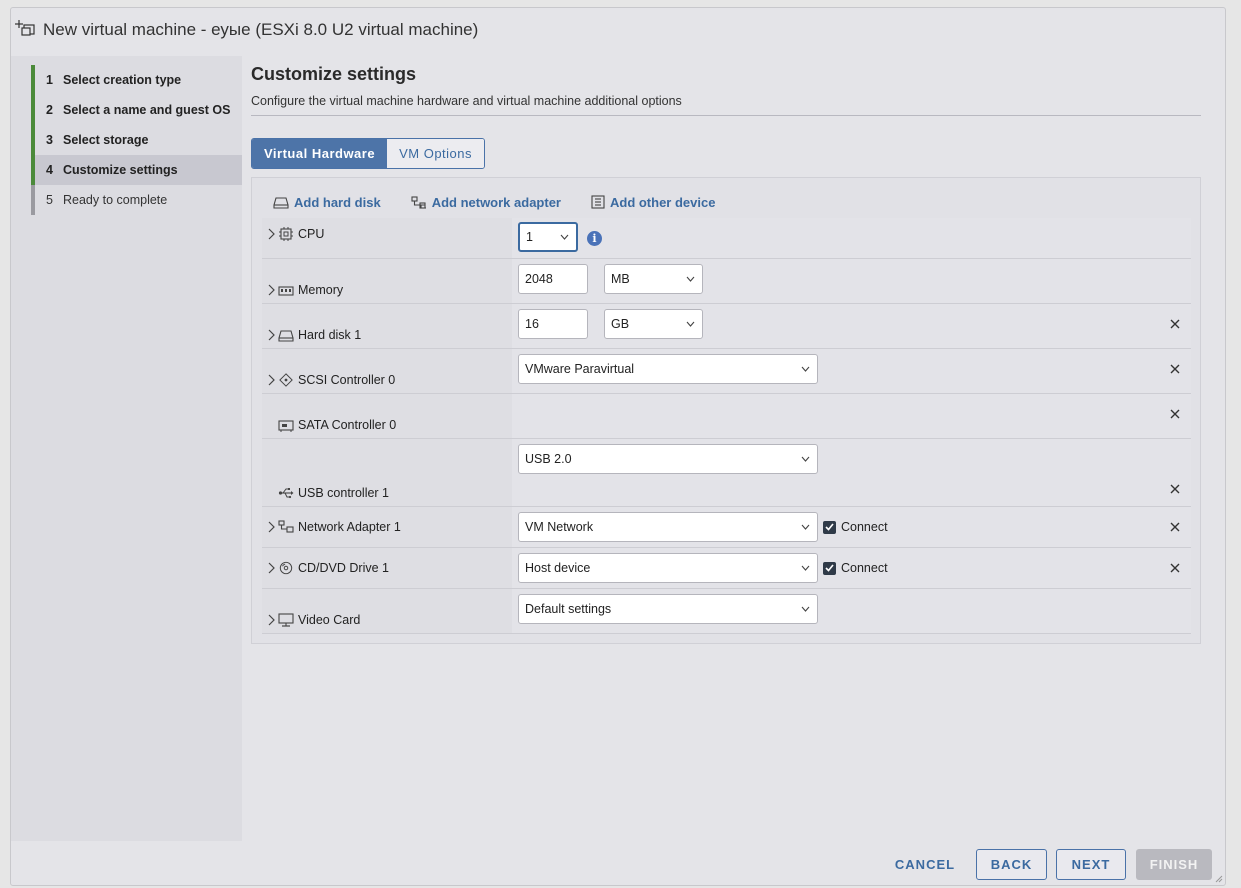 Image resolution: width=1241 pixels, height=888 pixels. What do you see at coordinates (1219, 879) in the screenshot?
I see `resize-grip-icon` at bounding box center [1219, 879].